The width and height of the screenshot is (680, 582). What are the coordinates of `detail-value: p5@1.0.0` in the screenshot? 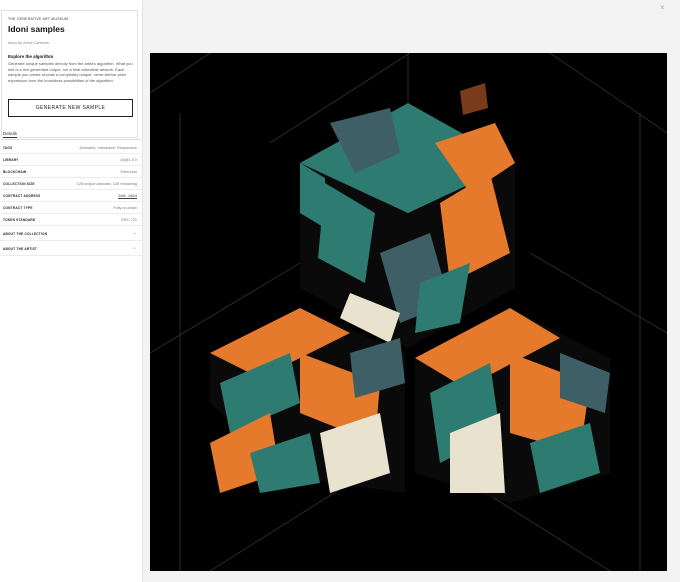 It's located at (128, 160).